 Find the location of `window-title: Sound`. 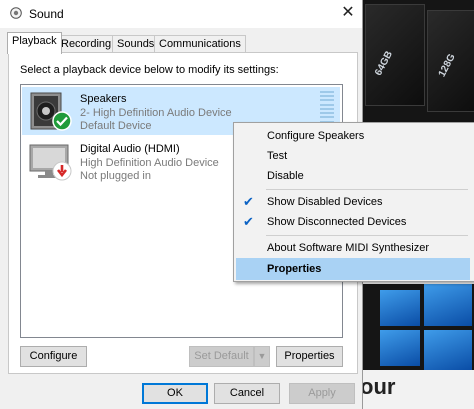

window-title: Sound is located at coordinates (46, 14).